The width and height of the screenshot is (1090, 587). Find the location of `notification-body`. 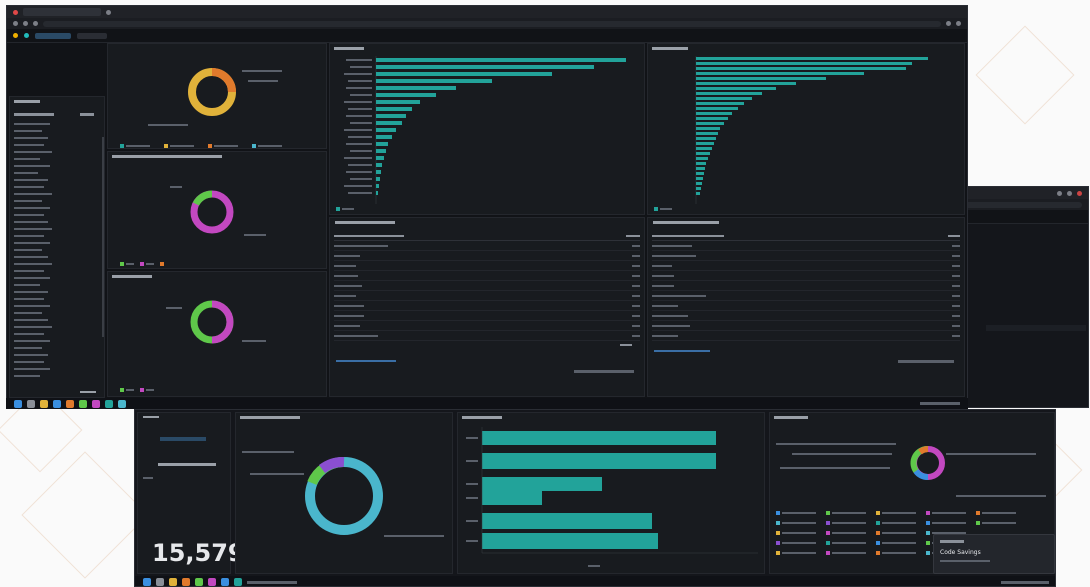

notification-body is located at coordinates (965, 561).